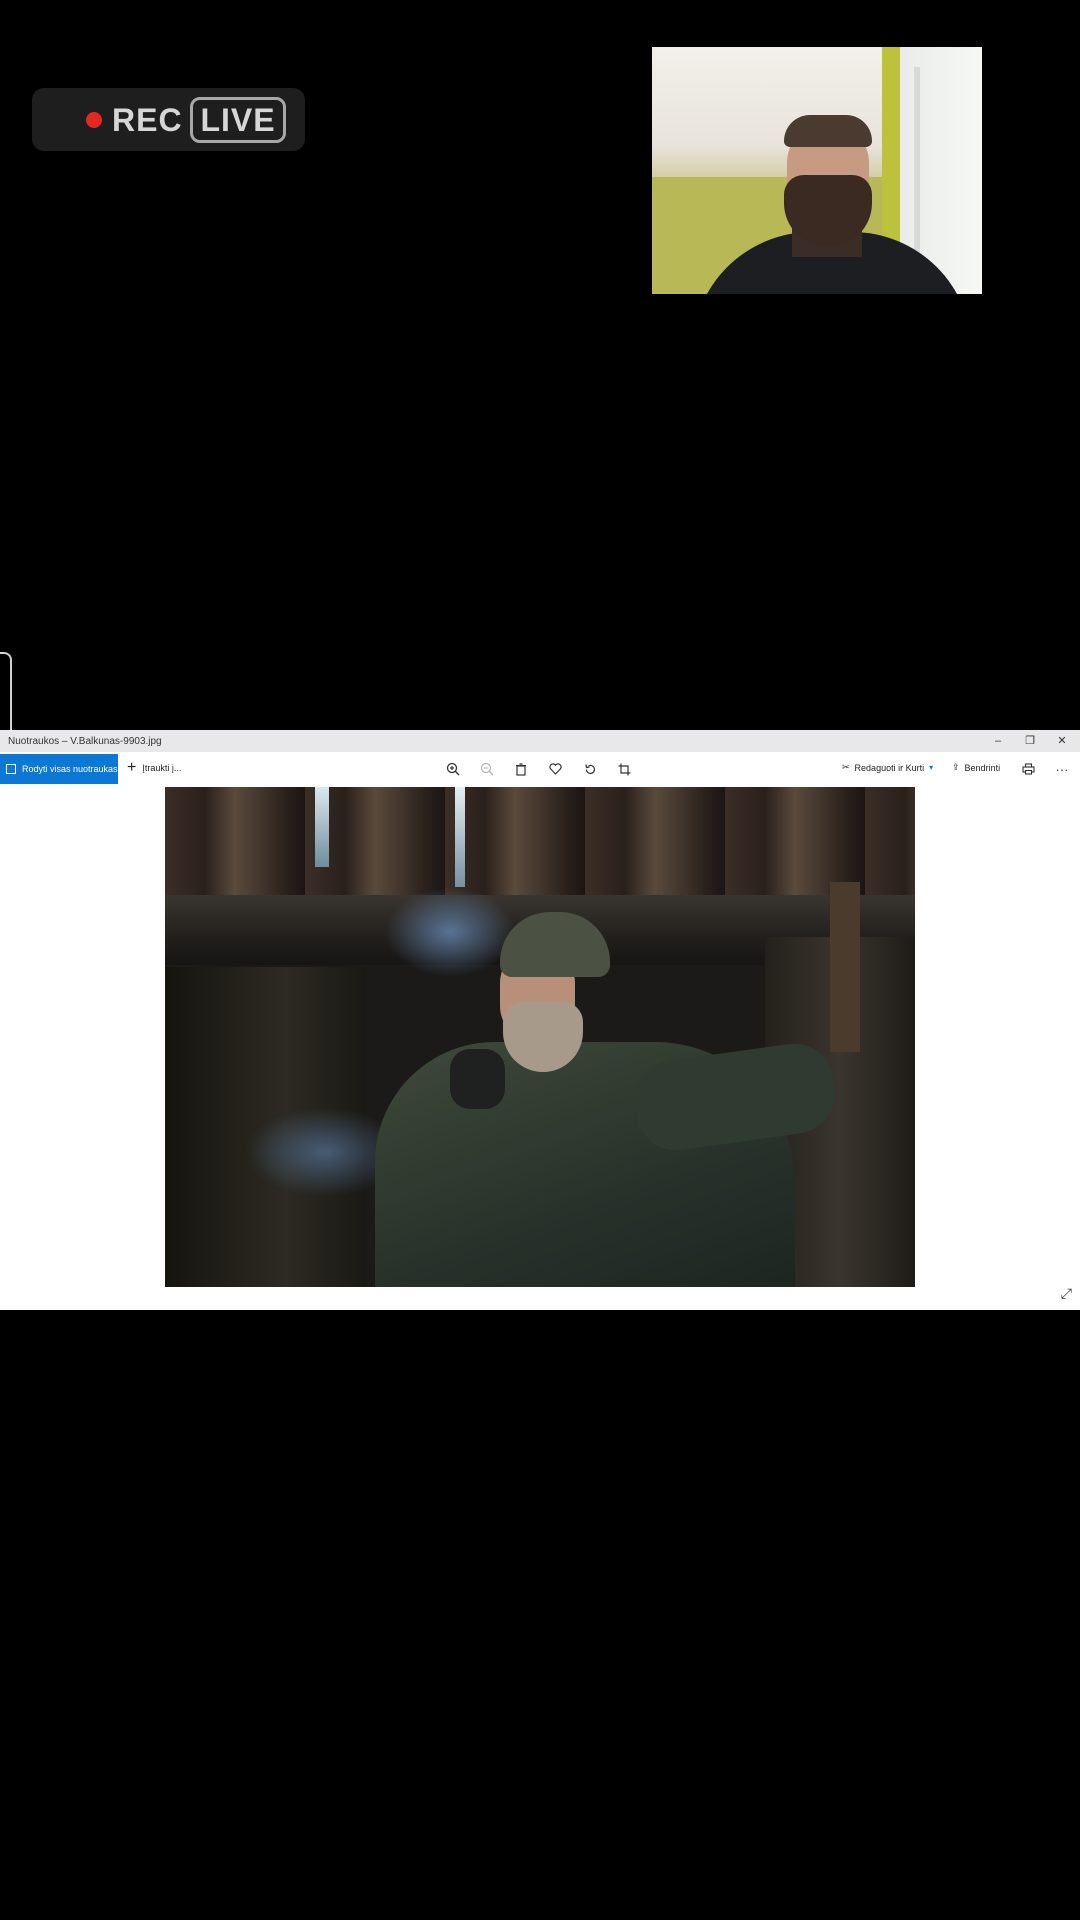 This screenshot has width=1080, height=1920. Describe the element at coordinates (70, 769) in the screenshot. I see `show-all-label: Rodyti visas nuotraukas` at that location.